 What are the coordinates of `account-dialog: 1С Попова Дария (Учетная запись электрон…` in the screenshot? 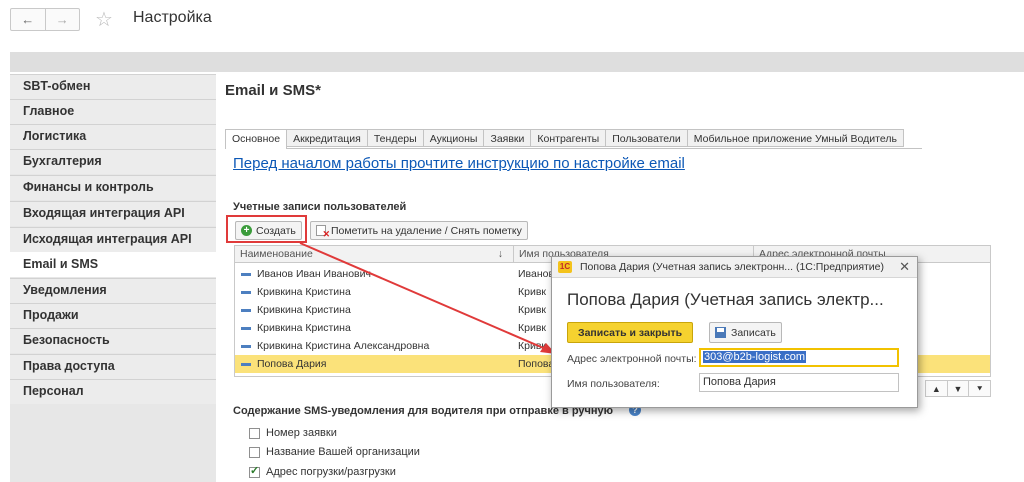 It's located at (734, 332).